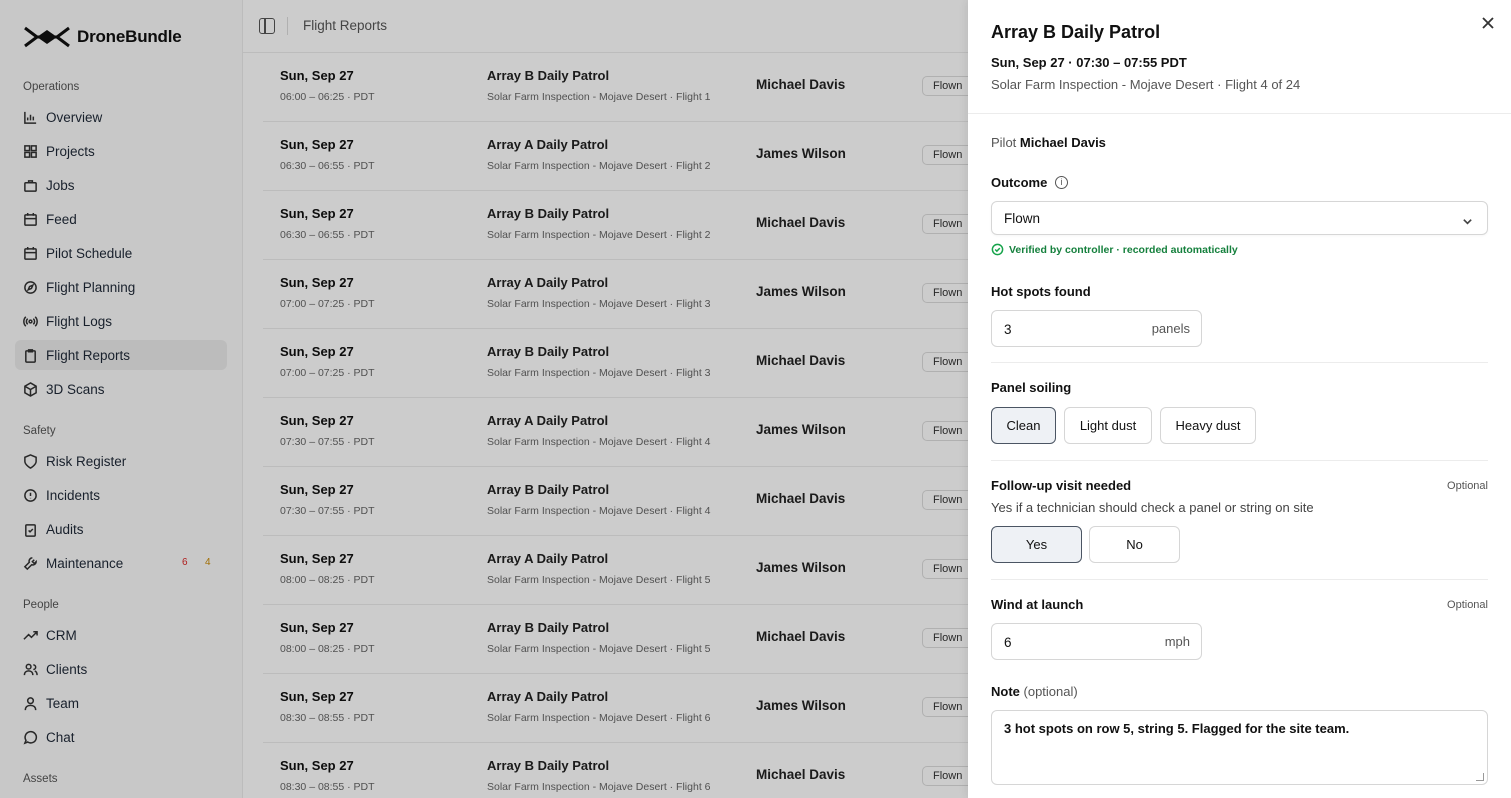  What do you see at coordinates (1022, 218) in the screenshot?
I see `outcome-selected-value: Flown` at bounding box center [1022, 218].